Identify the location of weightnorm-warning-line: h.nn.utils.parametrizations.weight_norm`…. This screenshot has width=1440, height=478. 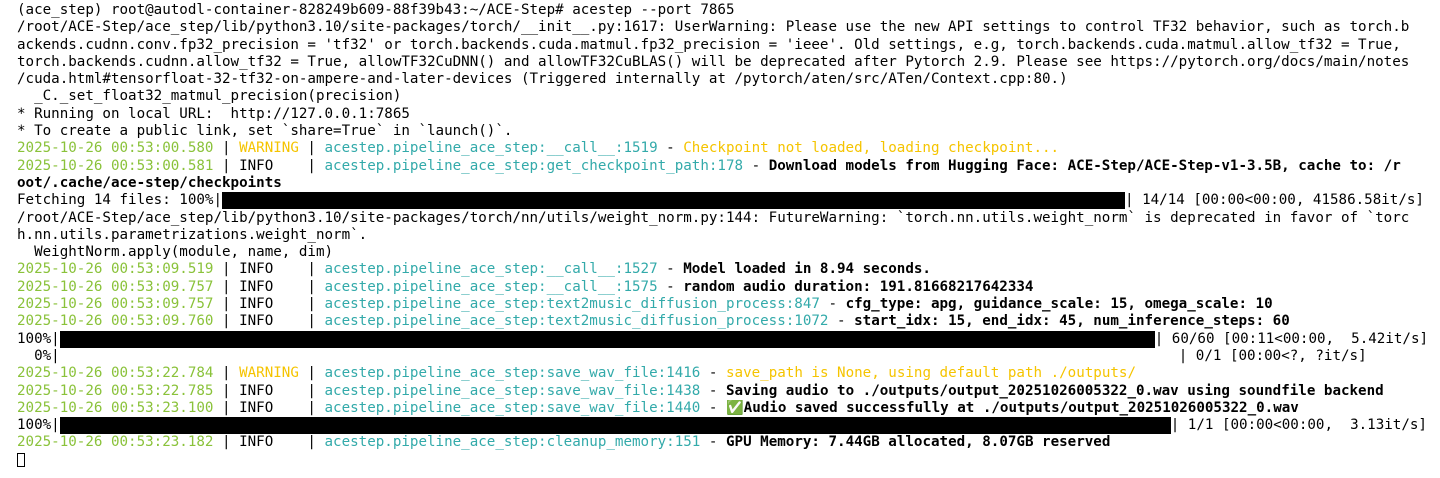
(192, 234).